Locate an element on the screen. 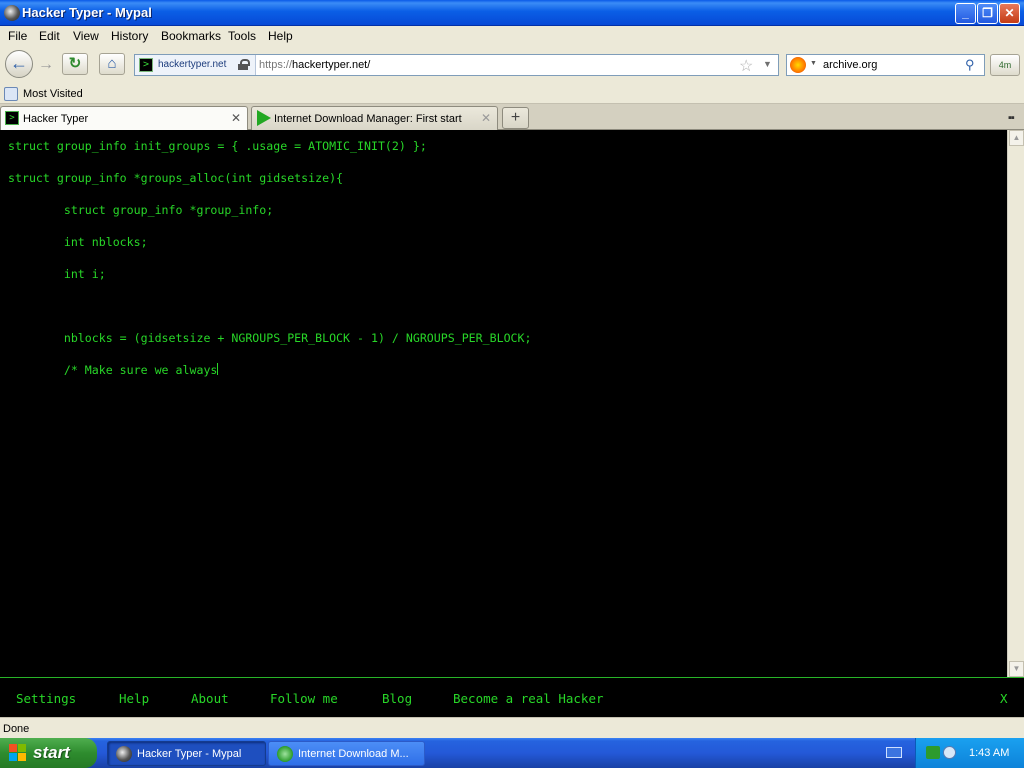 The height and width of the screenshot is (768, 1024). search-input: archive.org is located at coordinates (850, 65).